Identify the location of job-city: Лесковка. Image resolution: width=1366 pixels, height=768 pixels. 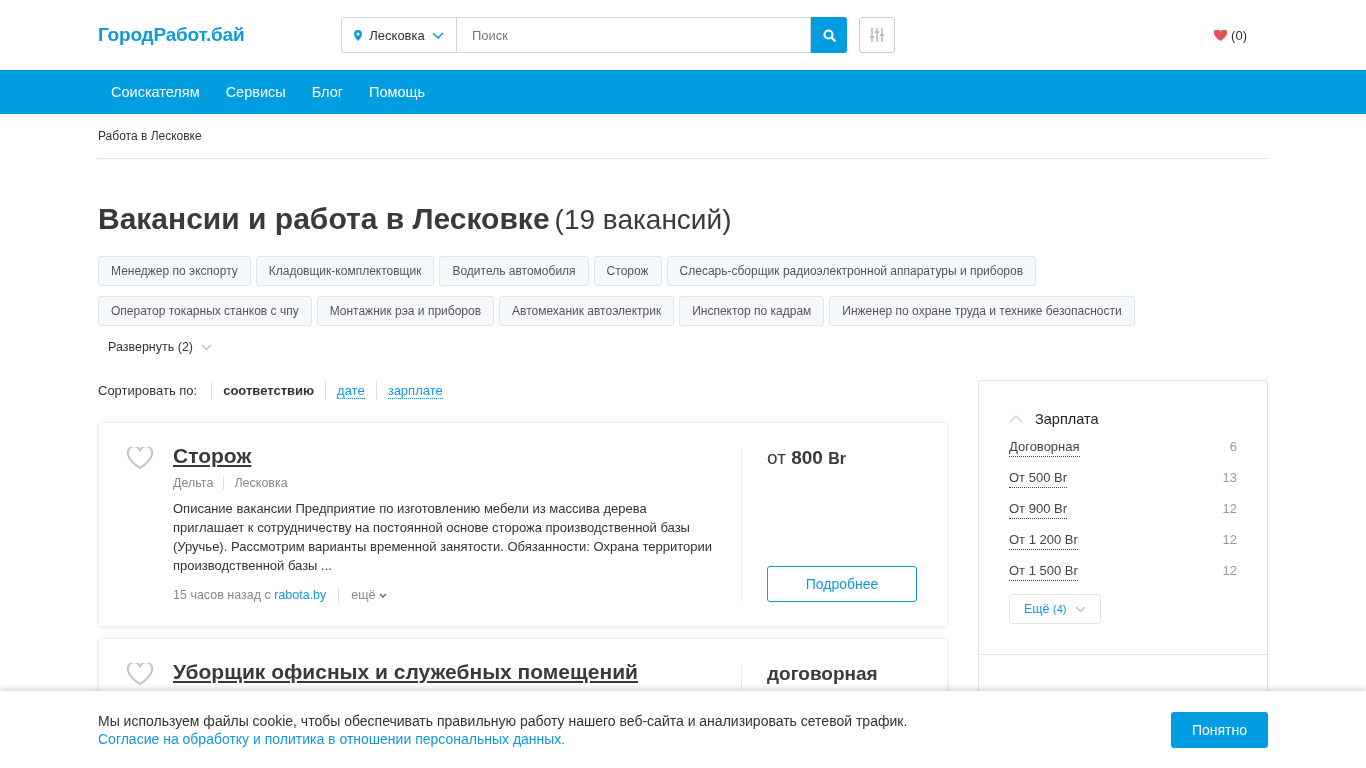
(260, 483).